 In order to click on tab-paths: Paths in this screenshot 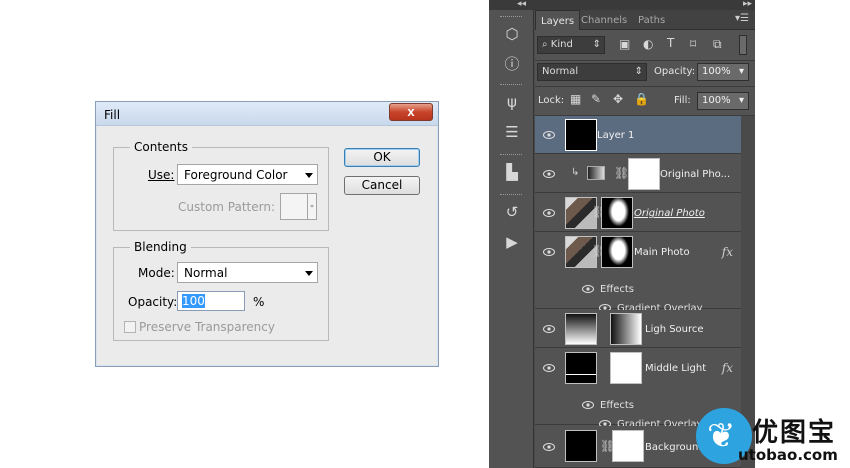, I will do `click(651, 20)`.